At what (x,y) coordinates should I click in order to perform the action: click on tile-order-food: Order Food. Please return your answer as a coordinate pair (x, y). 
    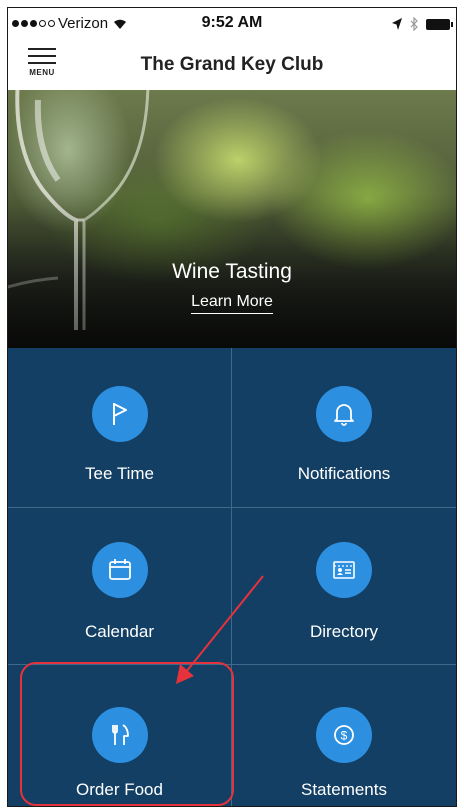
    Looking at the image, I should click on (120, 735).